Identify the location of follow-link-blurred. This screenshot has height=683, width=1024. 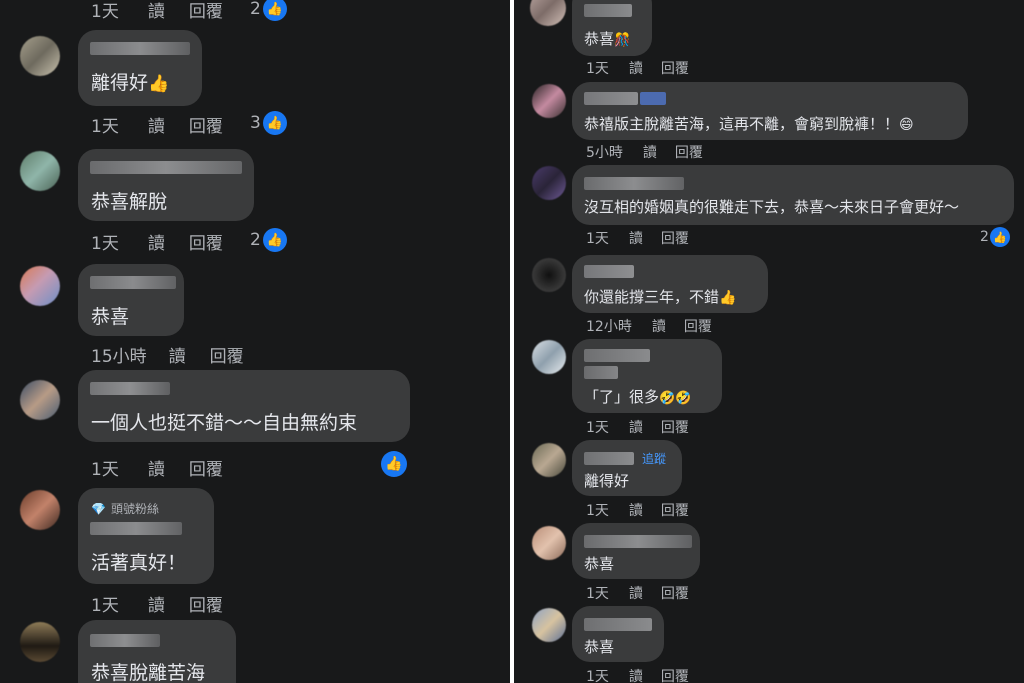
(653, 98).